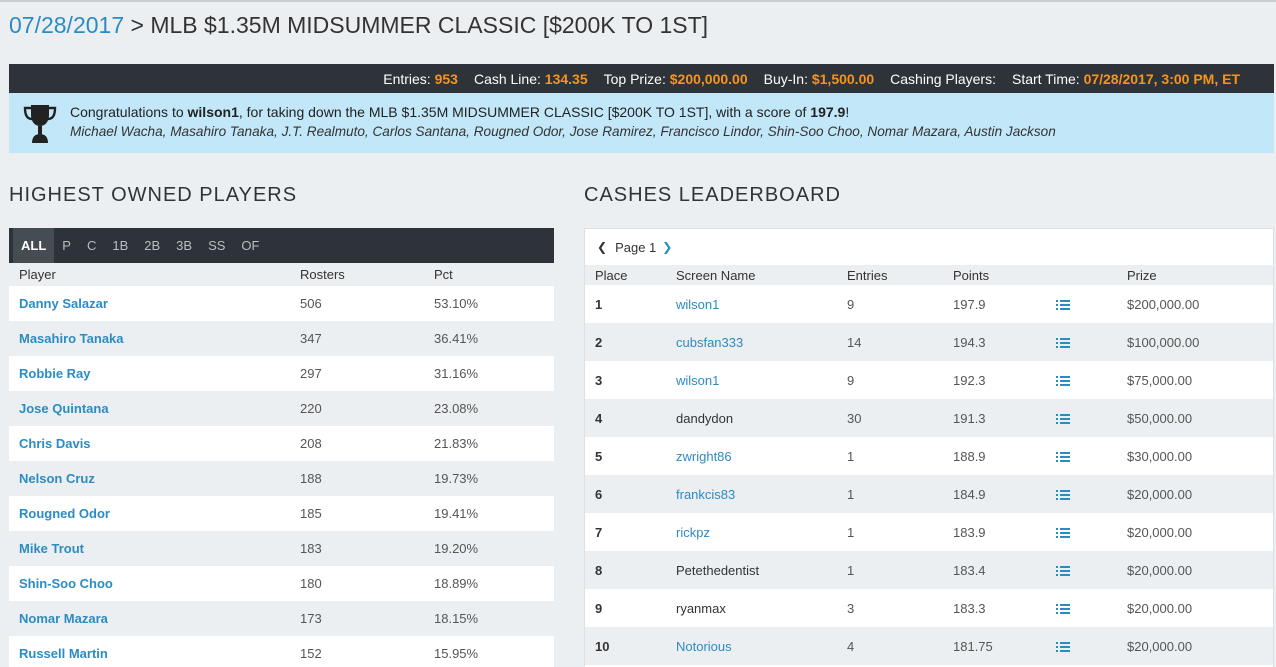 The width and height of the screenshot is (1276, 667). I want to click on rosters-value: 208, so click(311, 443).